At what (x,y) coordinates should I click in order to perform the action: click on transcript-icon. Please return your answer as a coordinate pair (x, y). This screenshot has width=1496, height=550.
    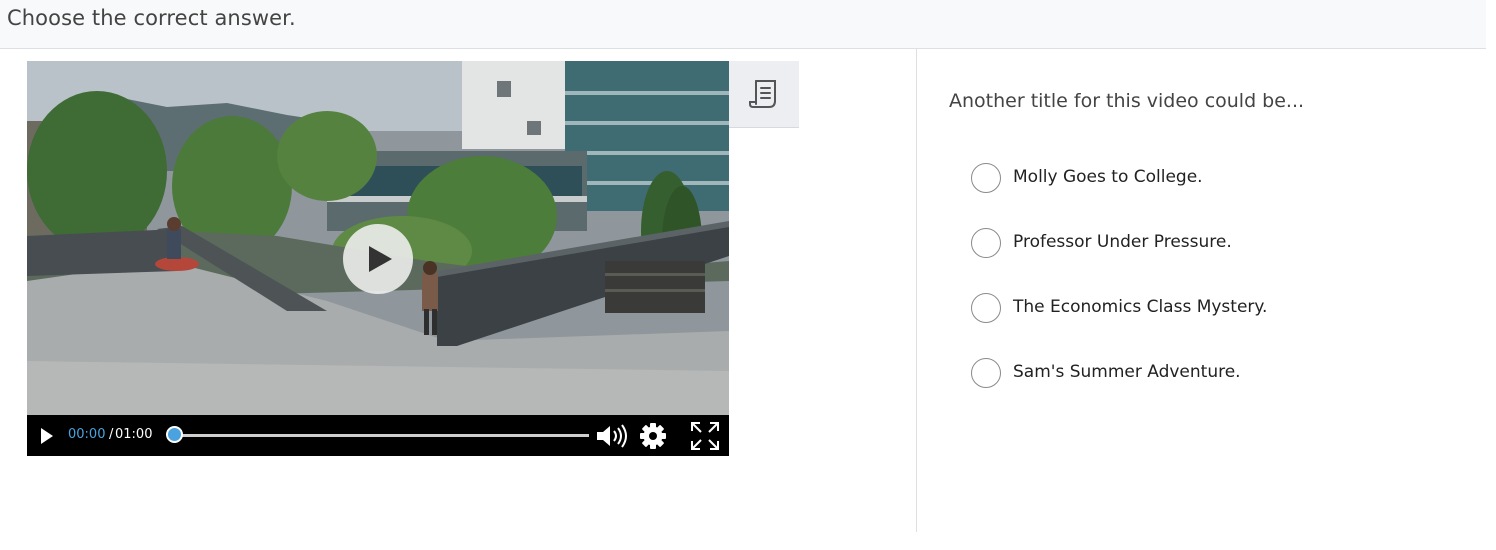
    Looking at the image, I should click on (762, 94).